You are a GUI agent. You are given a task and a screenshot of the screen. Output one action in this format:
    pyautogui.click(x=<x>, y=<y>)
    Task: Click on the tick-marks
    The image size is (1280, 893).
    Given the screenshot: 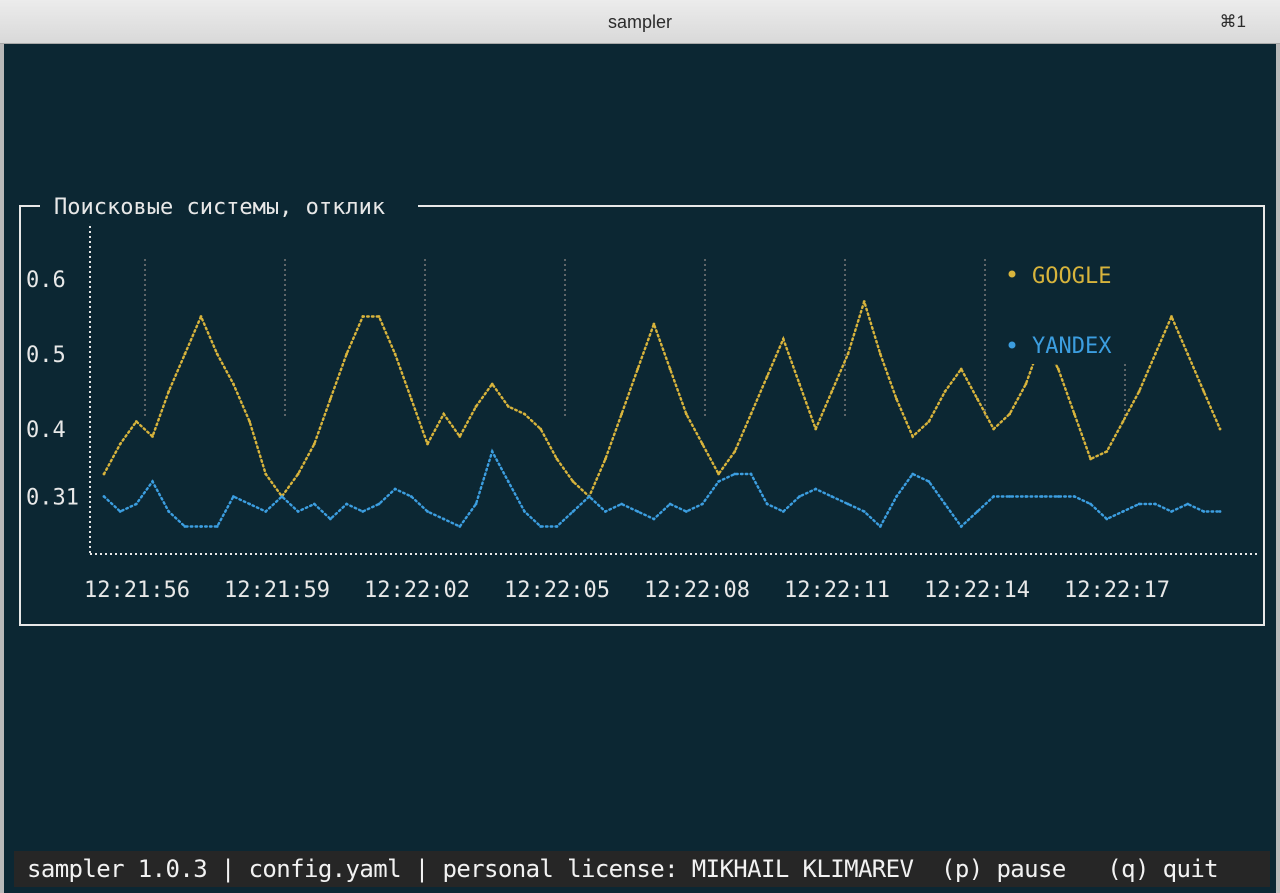 What is the action you would take?
    pyautogui.click(x=635, y=337)
    